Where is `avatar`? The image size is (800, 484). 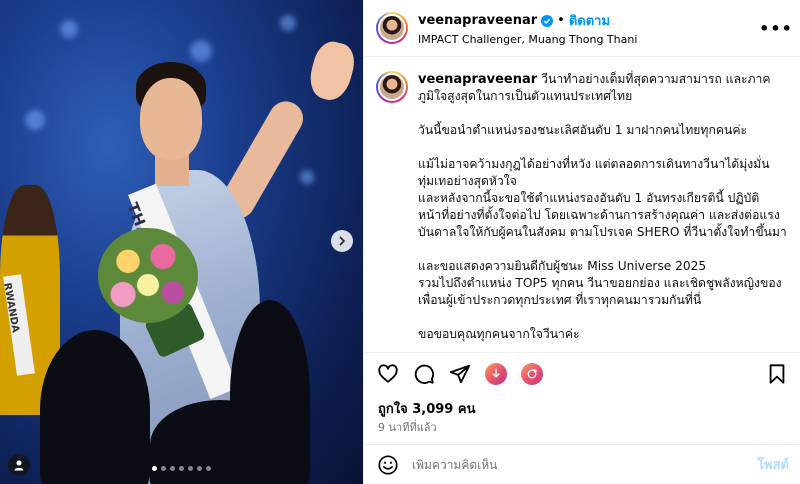 avatar is located at coordinates (392, 28).